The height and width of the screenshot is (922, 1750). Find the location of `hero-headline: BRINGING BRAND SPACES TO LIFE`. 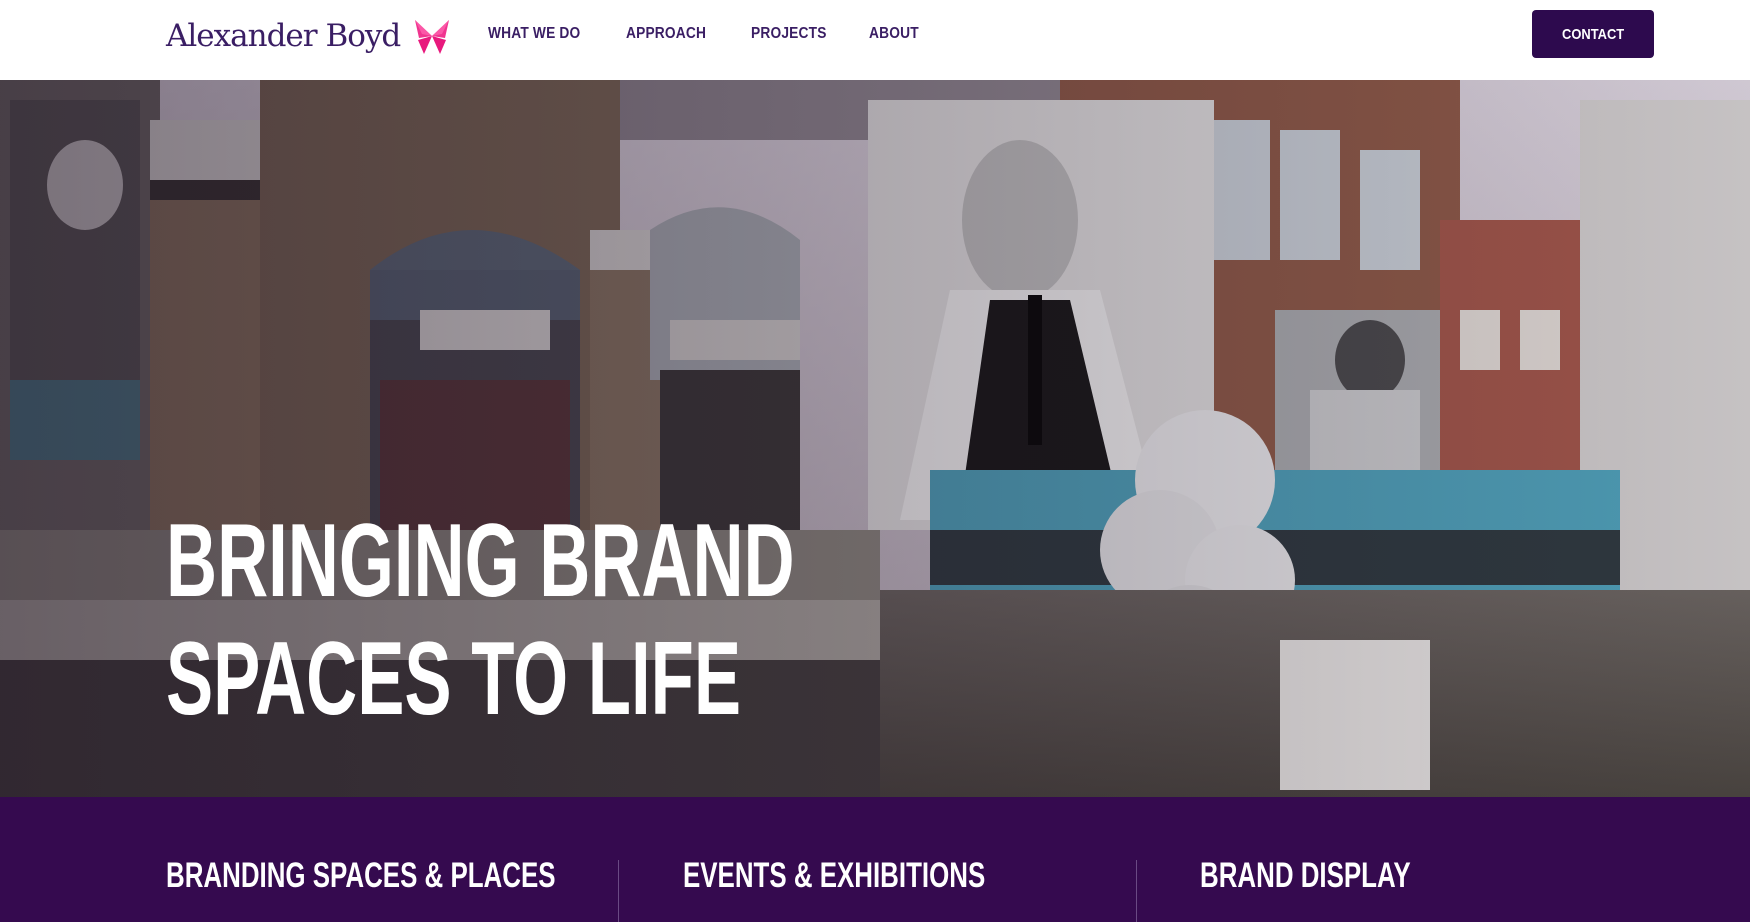

hero-headline: BRINGING BRAND SPACES TO LIFE is located at coordinates (480, 620).